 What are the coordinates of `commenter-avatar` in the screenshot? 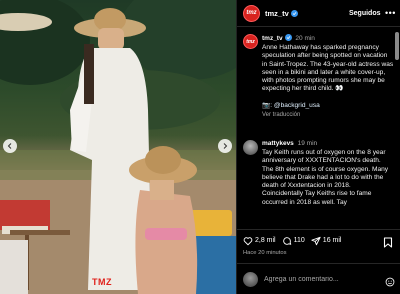 It's located at (250, 147).